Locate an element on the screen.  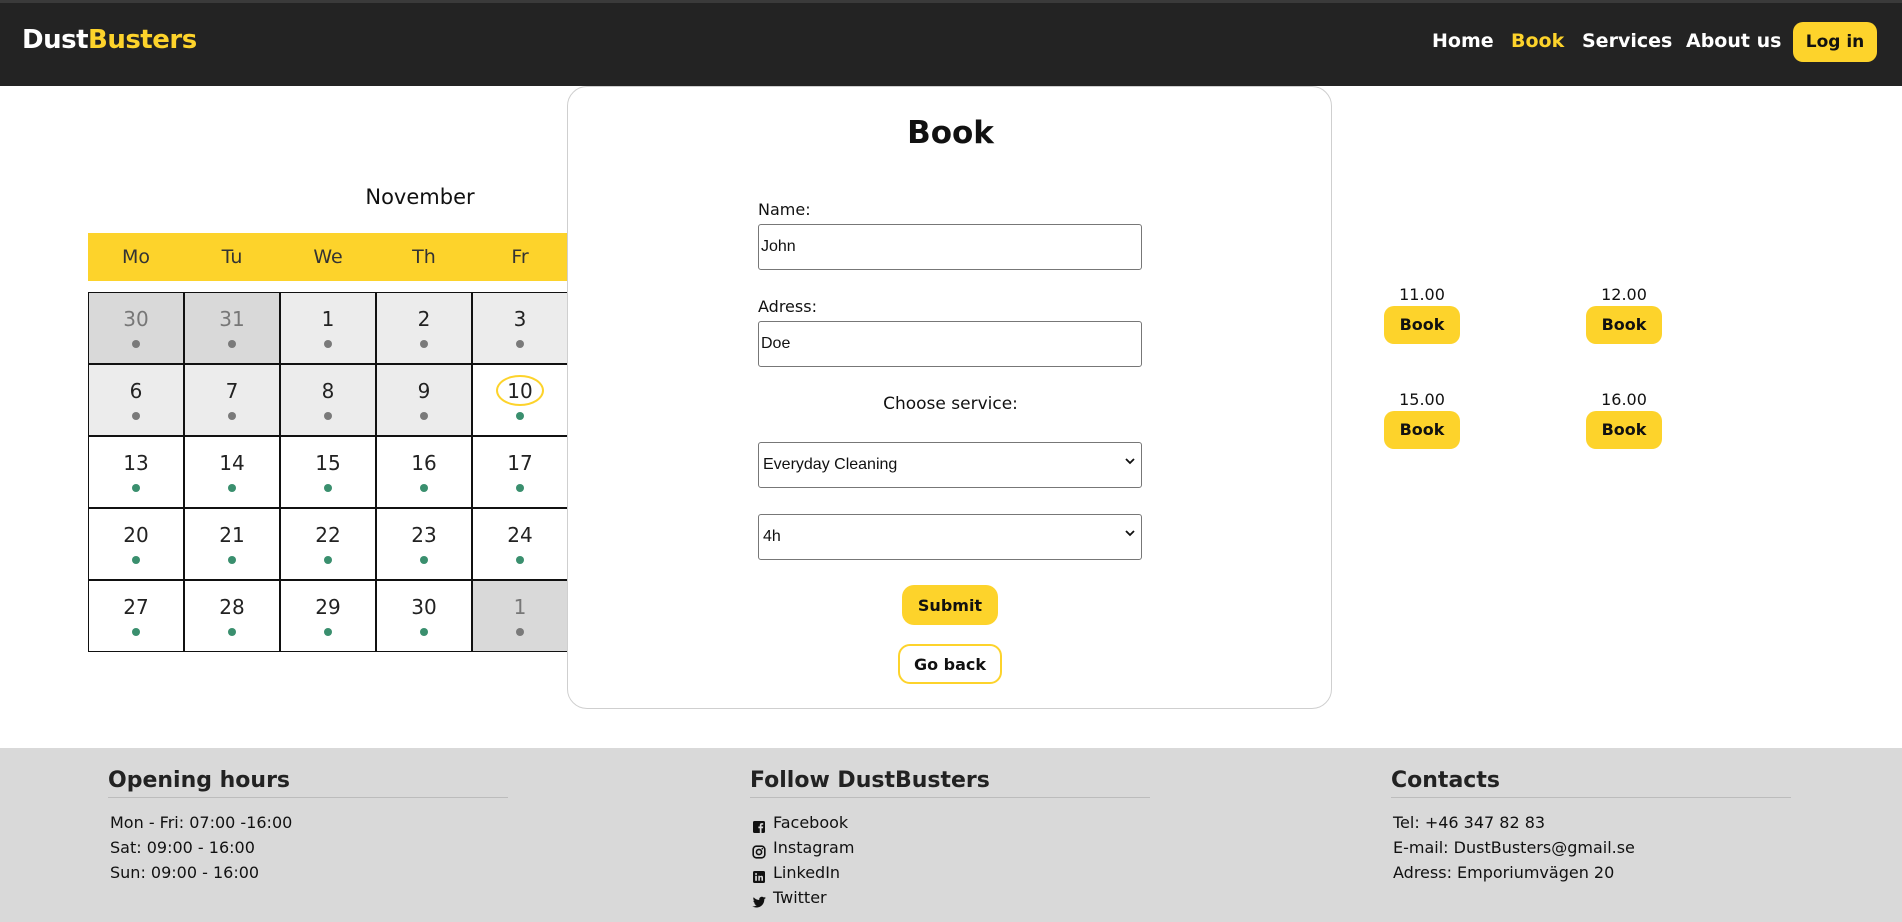
nav-about-us: About us is located at coordinates (1733, 41).